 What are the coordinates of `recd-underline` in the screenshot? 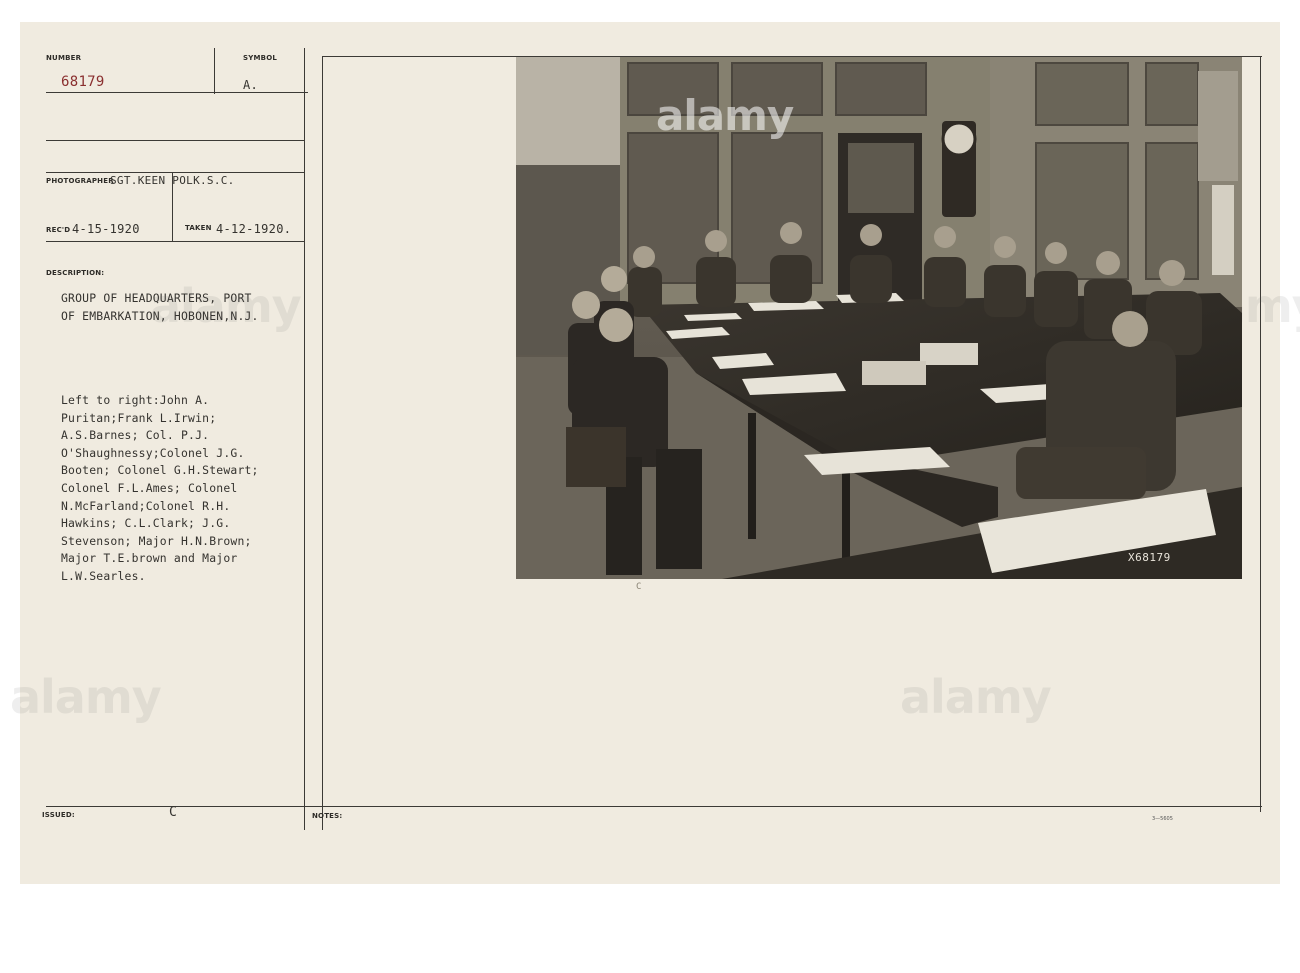 It's located at (175, 241).